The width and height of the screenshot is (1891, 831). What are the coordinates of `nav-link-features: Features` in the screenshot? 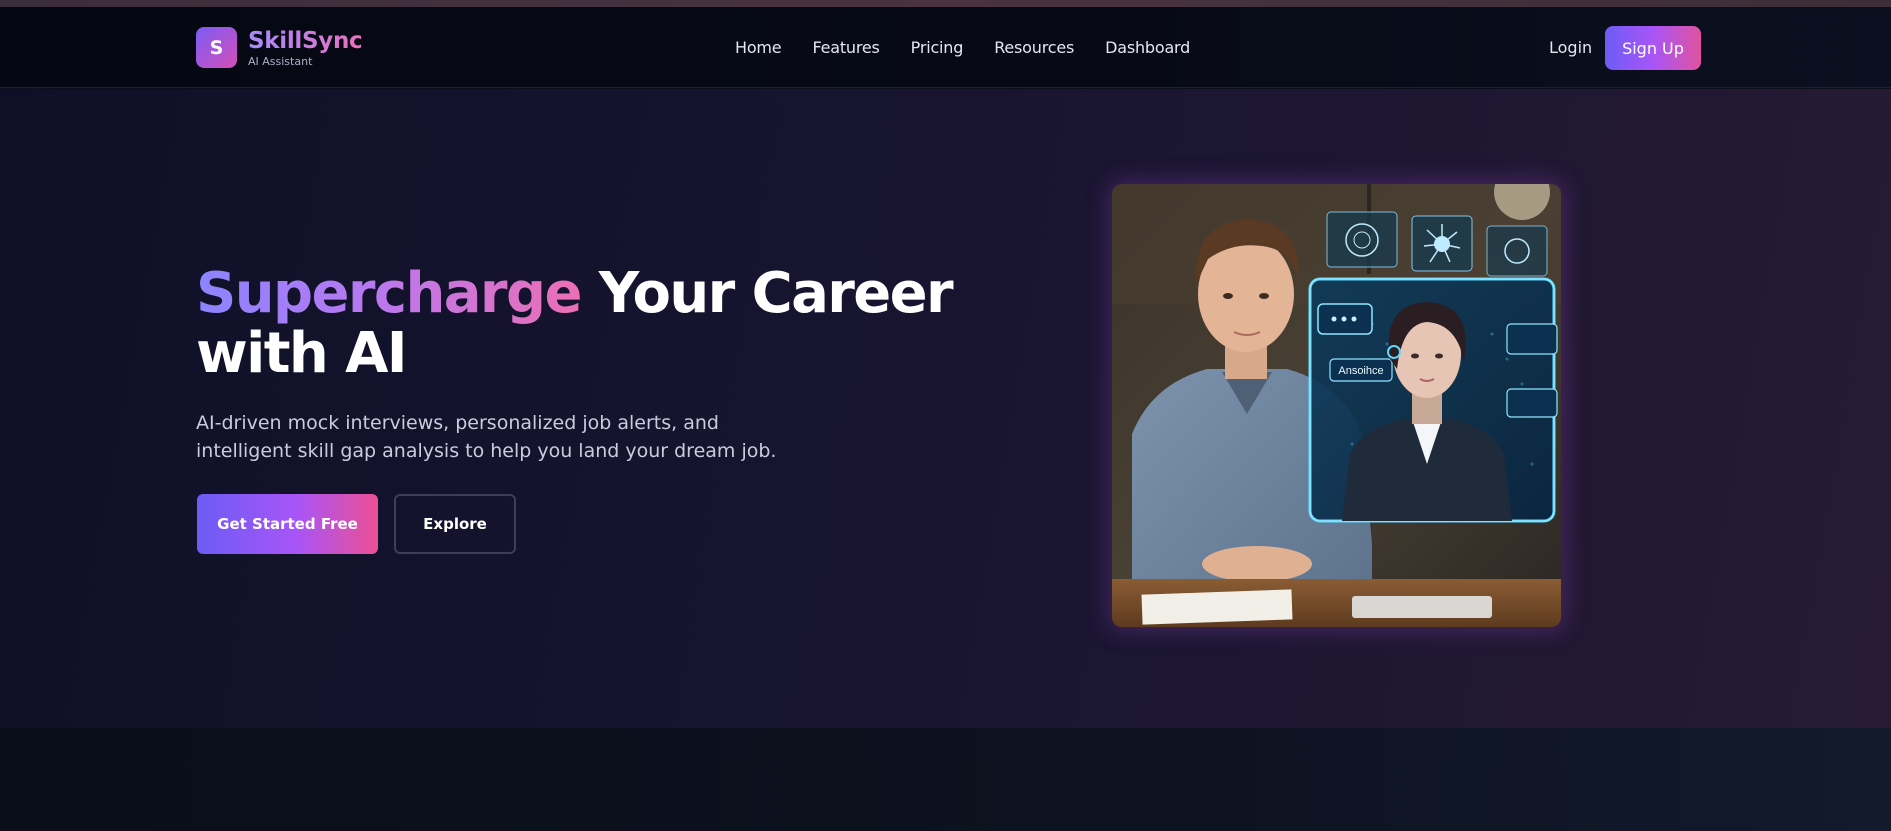 It's located at (845, 47).